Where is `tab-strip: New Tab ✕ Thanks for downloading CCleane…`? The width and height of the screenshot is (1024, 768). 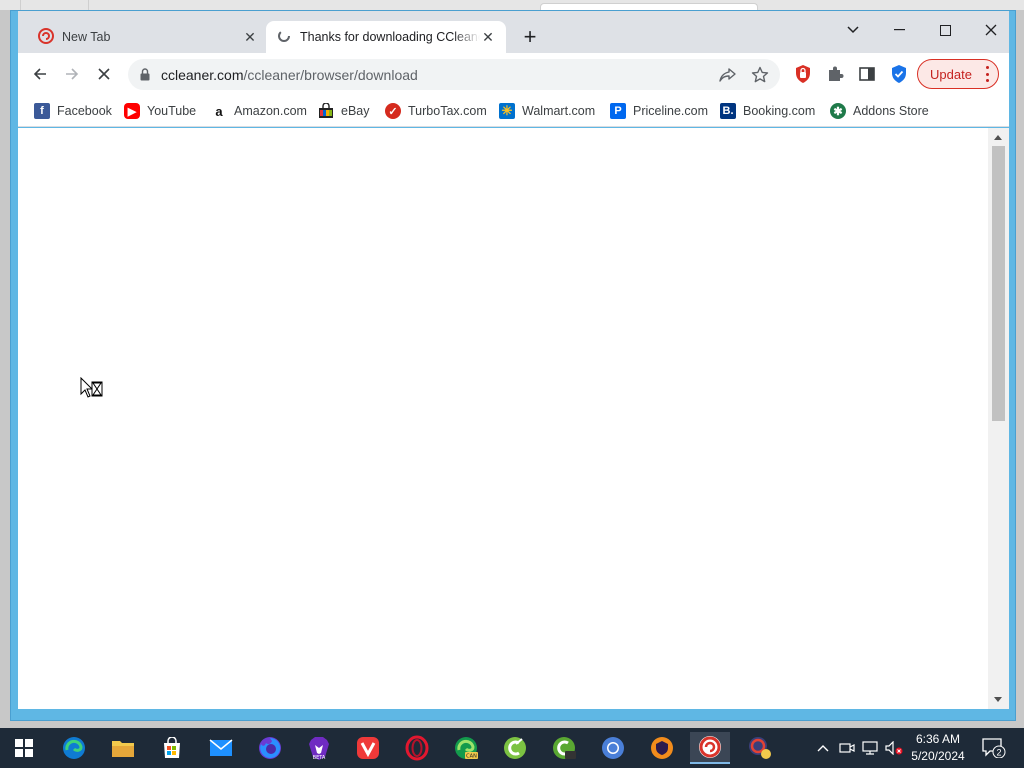
tab-strip: New Tab ✕ Thanks for downloading CCleane… is located at coordinates (513, 32).